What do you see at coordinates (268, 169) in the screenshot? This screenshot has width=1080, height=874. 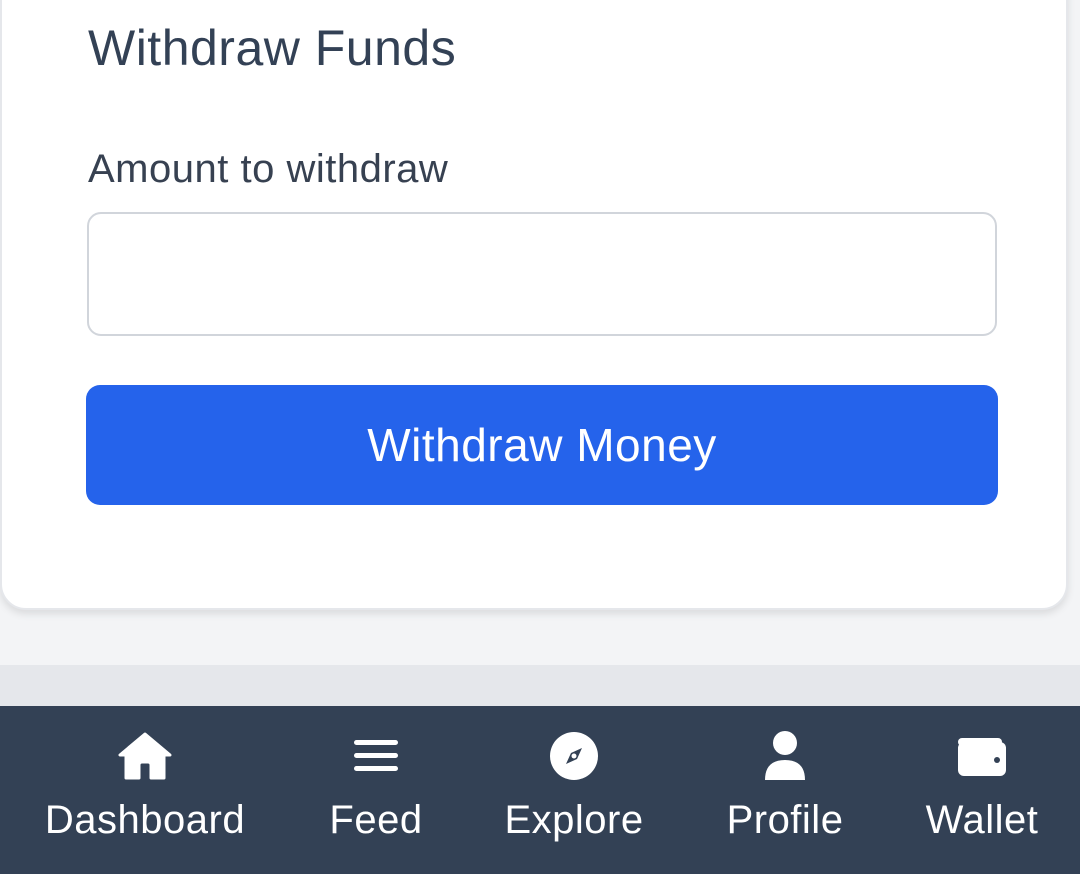 I see `amount-label: Amount to withdraw` at bounding box center [268, 169].